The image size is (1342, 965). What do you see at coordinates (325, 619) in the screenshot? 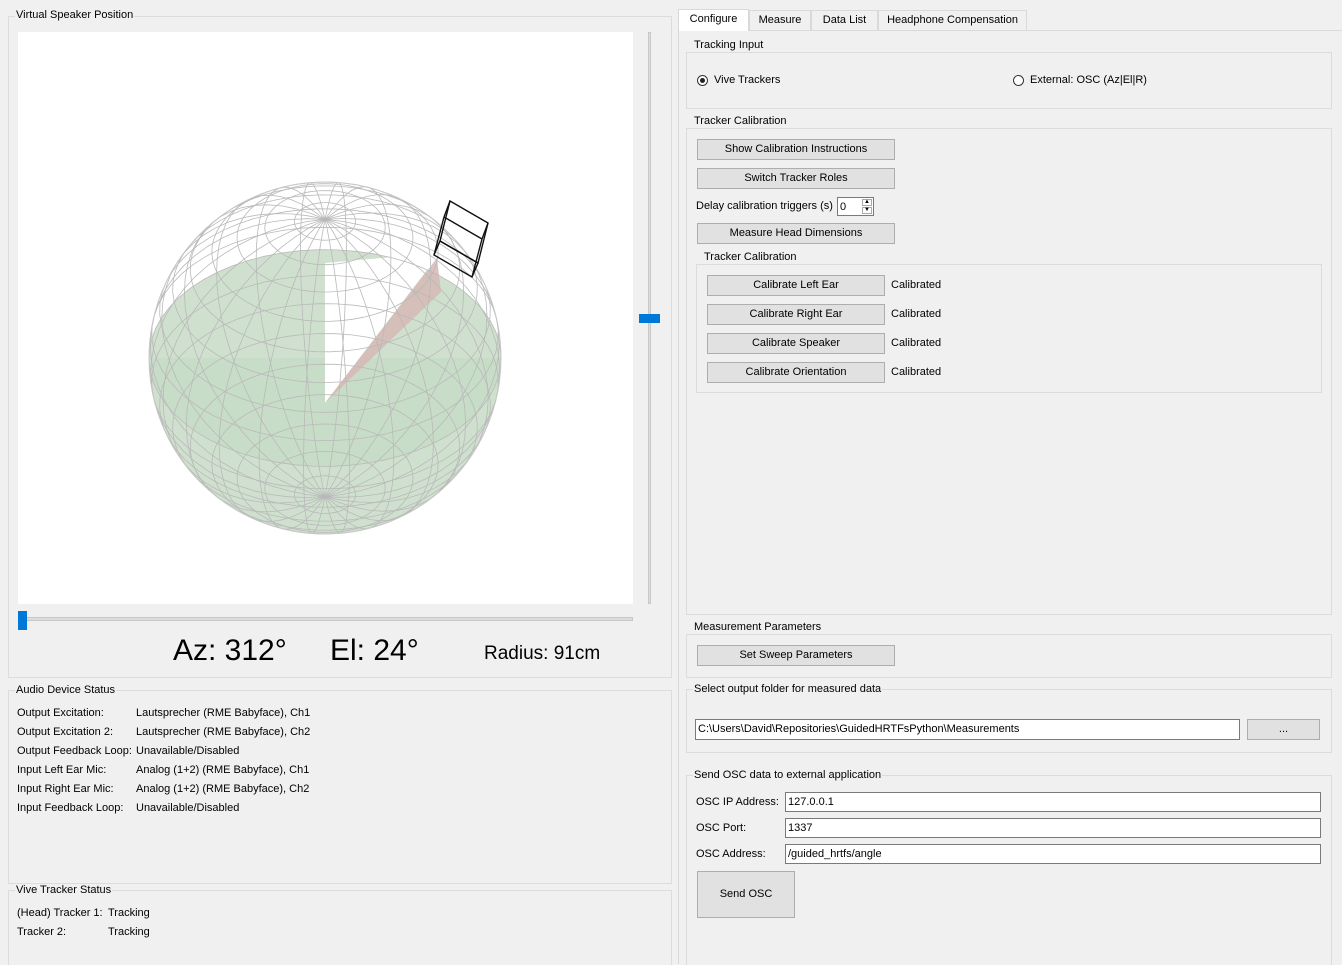
I see `azimuth-slider-track` at bounding box center [325, 619].